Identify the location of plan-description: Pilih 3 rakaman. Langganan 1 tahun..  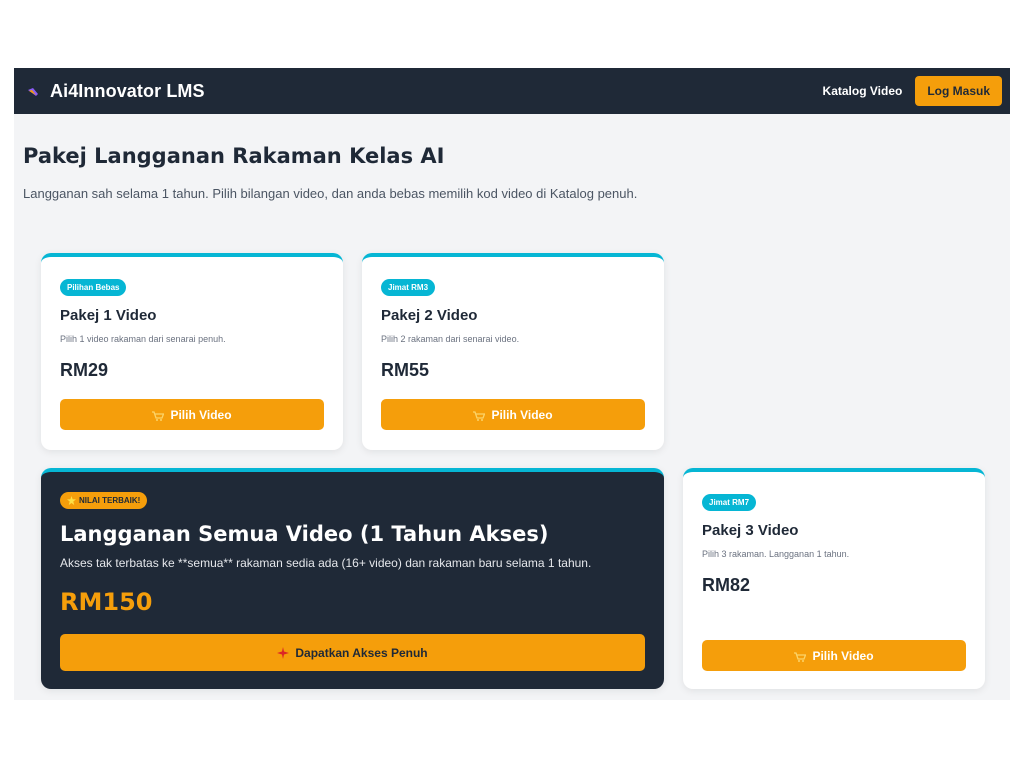
(776, 554).